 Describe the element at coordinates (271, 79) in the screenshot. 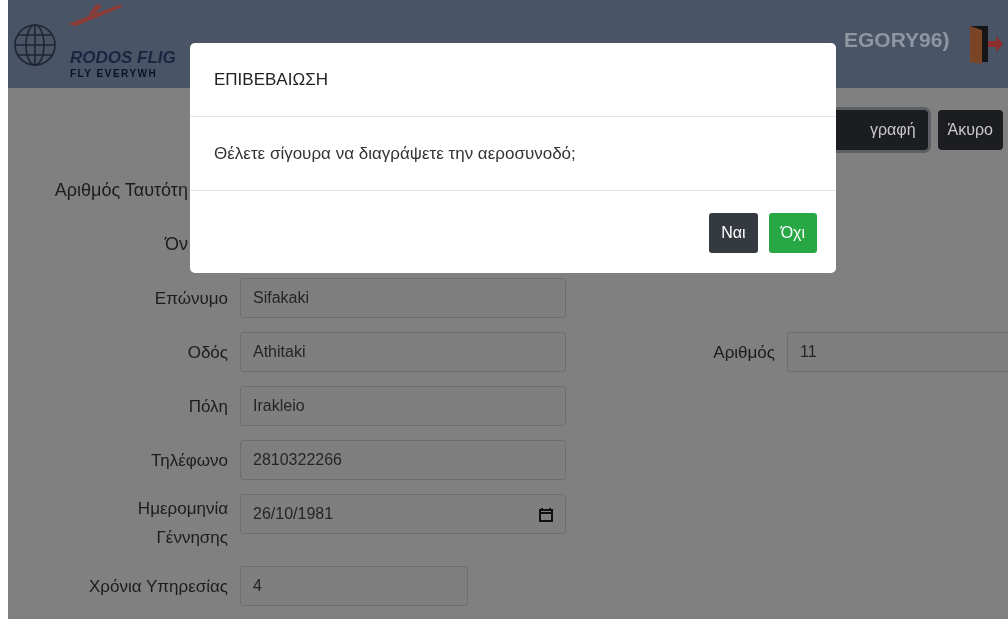

I see `dialog-title: ΕΠΙΒΕΒΑΙΩΣΗ` at that location.